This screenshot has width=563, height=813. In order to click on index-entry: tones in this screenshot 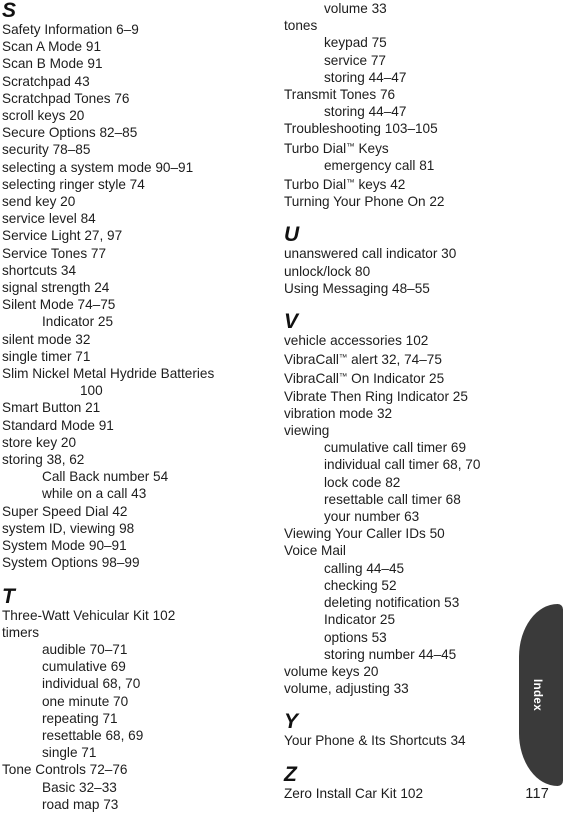, I will do `click(411, 25)`.